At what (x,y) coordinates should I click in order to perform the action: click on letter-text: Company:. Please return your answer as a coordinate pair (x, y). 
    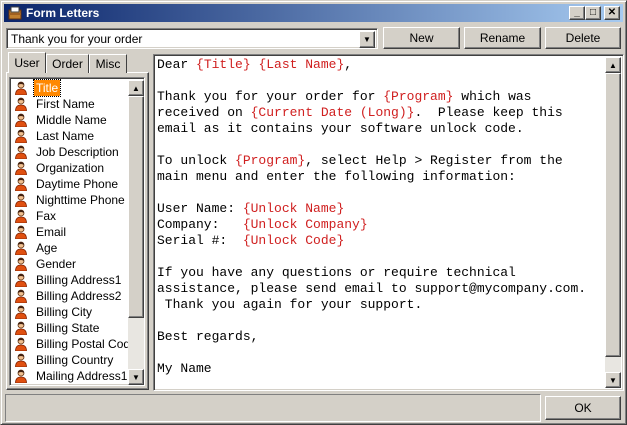
    Looking at the image, I should click on (200, 224).